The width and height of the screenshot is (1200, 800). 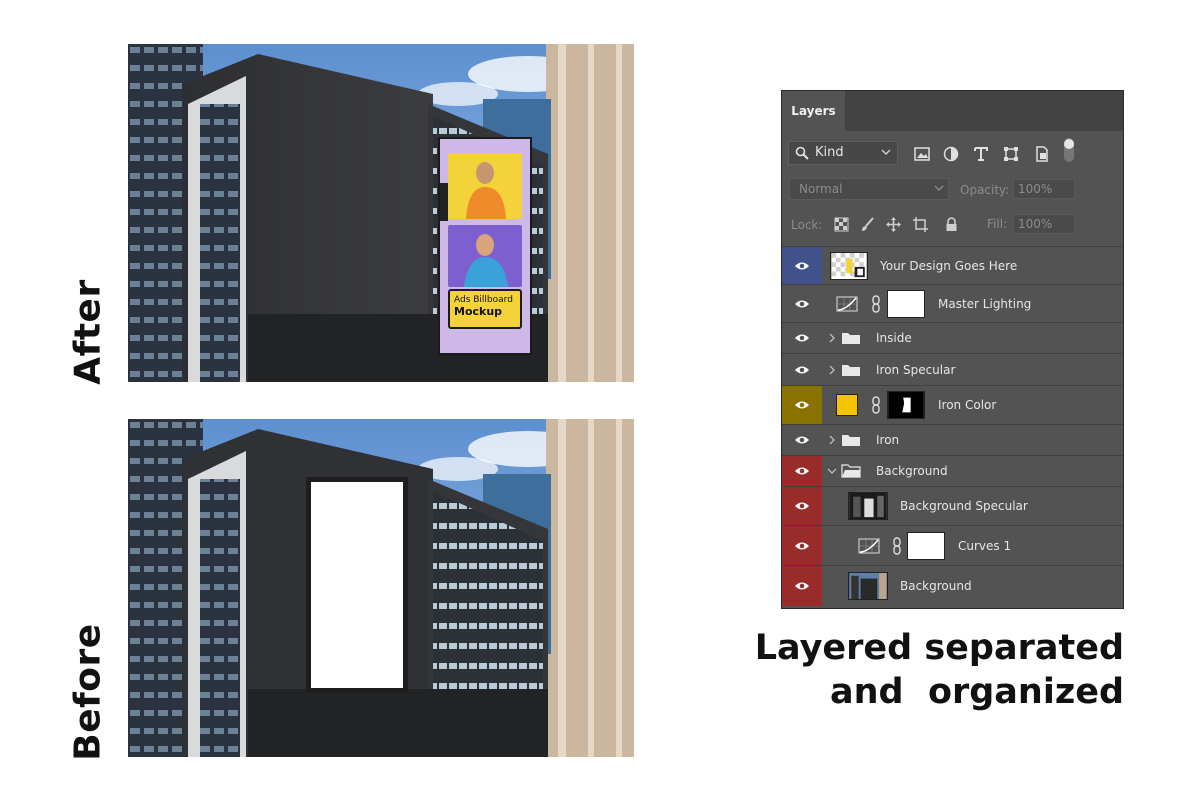 I want to click on lock-row: Lock: Fill: 100%, so click(x=952, y=224).